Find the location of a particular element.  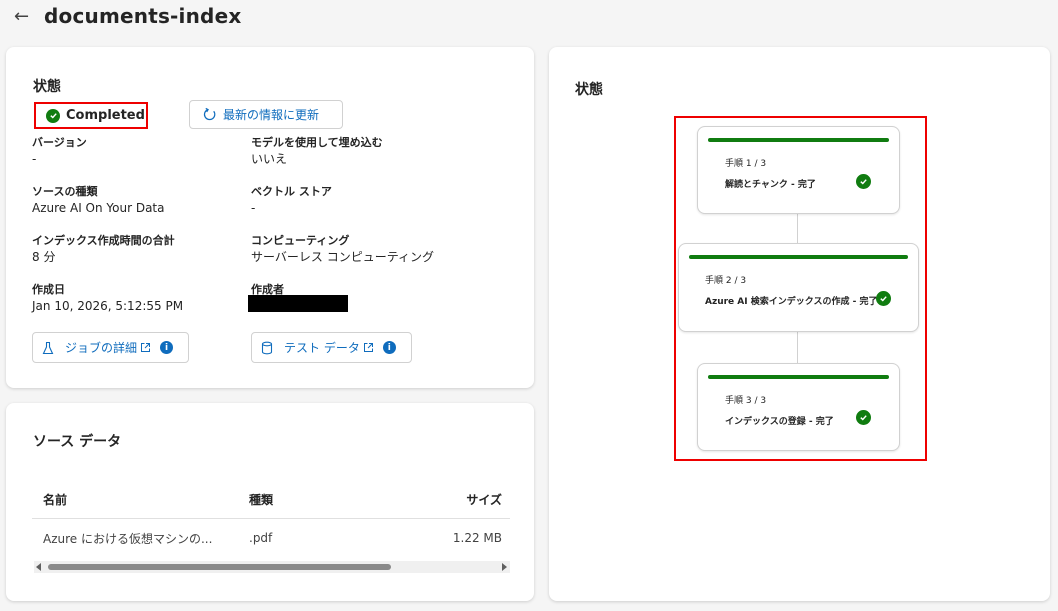

field-label: インデックス作成時間の合計 is located at coordinates (103, 240).